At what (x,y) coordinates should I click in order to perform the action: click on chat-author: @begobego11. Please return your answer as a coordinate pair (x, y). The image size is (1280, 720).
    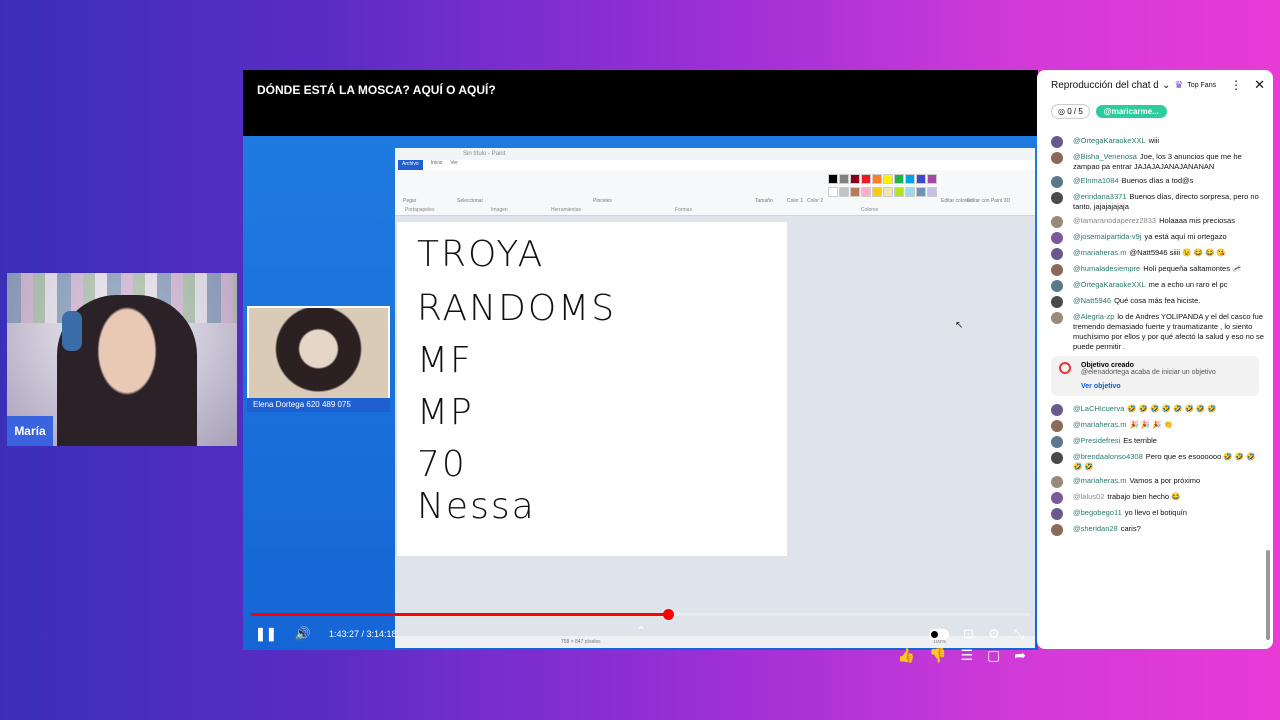
    Looking at the image, I should click on (1097, 512).